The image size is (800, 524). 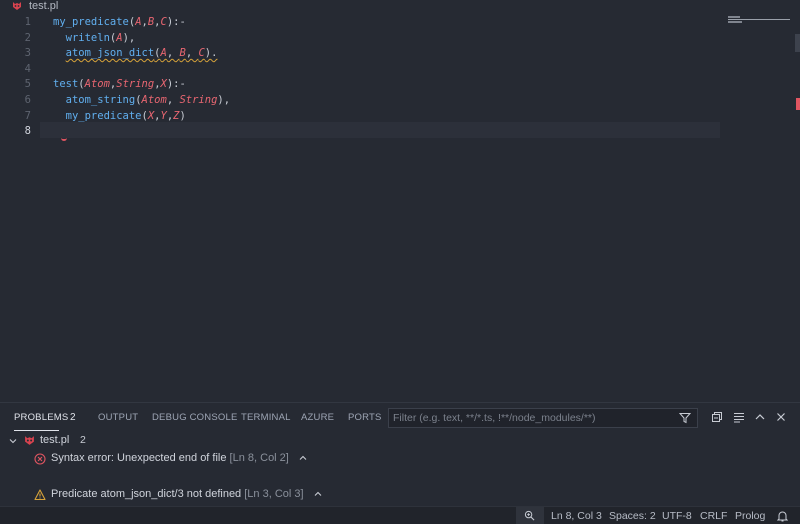 I want to click on code-predicate: atom_json_dict, so click(x=110, y=53).